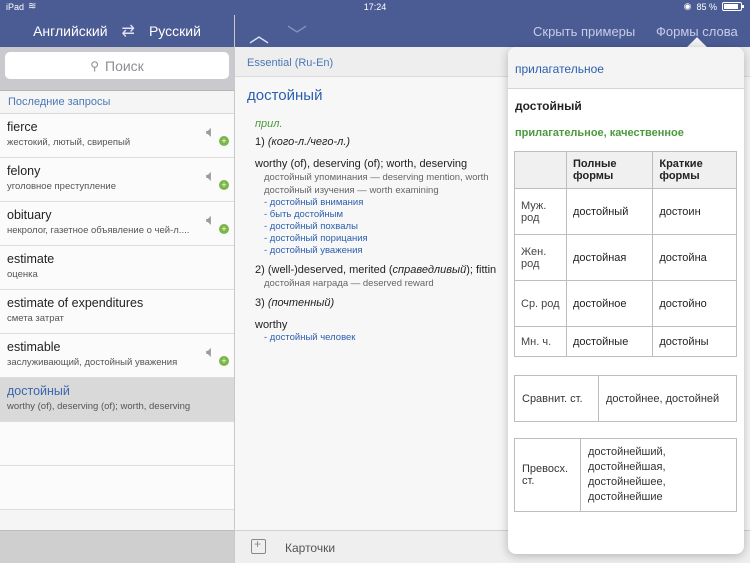 The image size is (750, 563). Describe the element at coordinates (261, 303) in the screenshot. I see `sense-number: 3)` at that location.